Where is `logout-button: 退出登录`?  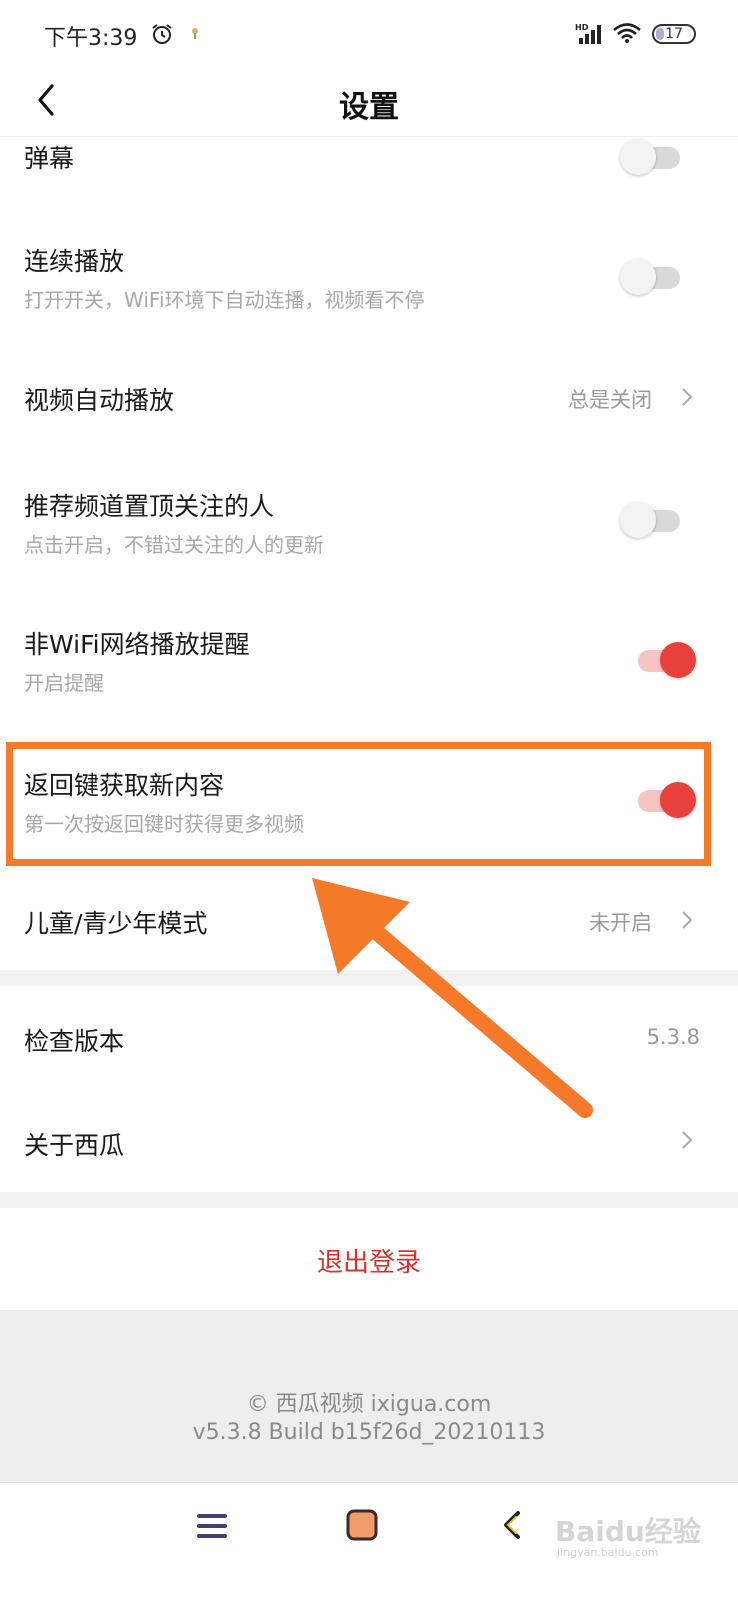
logout-button: 退出登录 is located at coordinates (369, 1259).